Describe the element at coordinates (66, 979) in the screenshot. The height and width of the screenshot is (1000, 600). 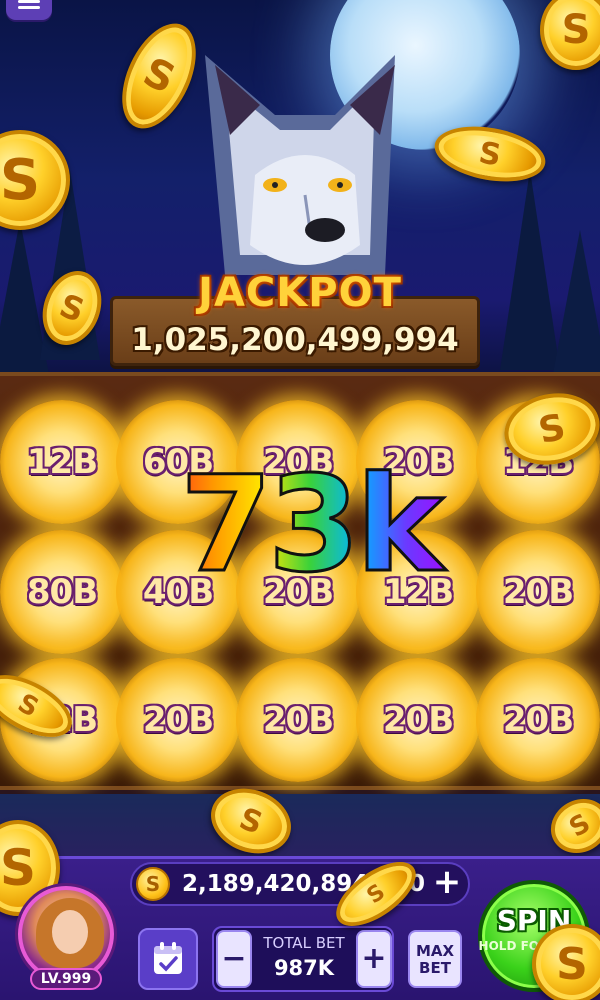
I see `level-badge: LV.999` at that location.